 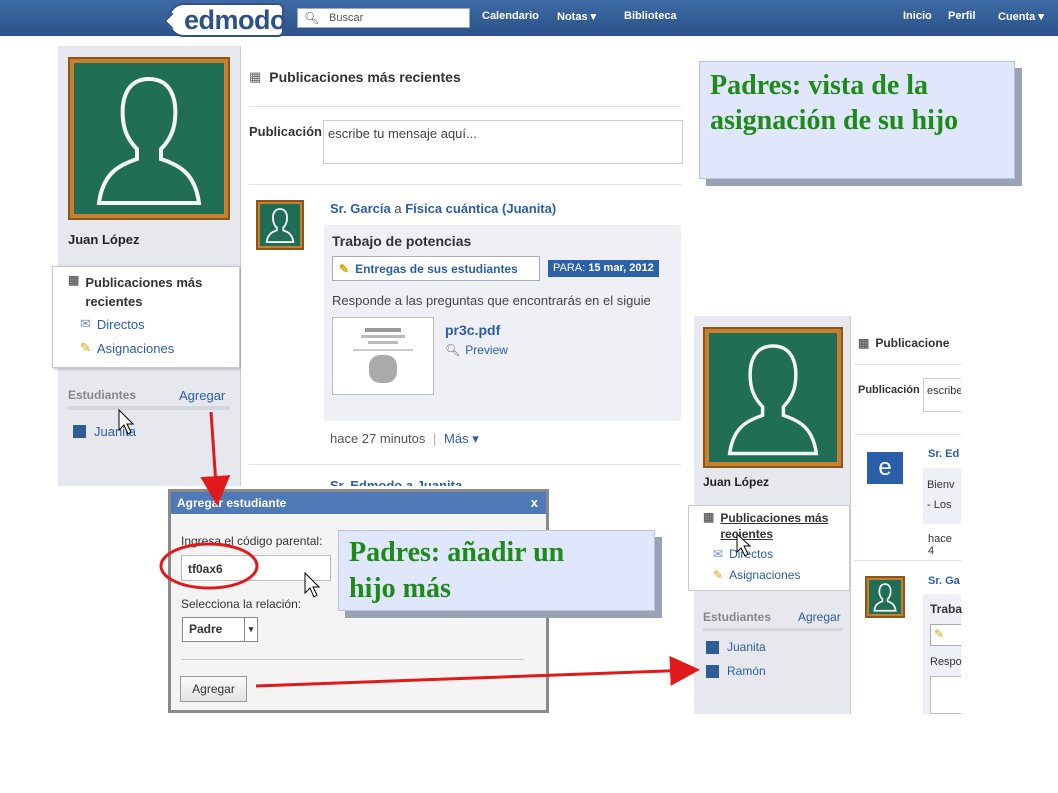 What do you see at coordinates (477, 671) in the screenshot?
I see `arrow-to-new-student` at bounding box center [477, 671].